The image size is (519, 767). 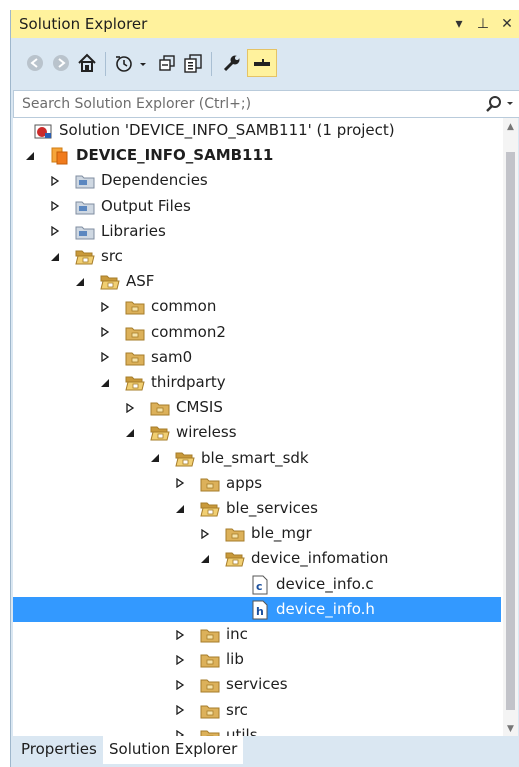 I want to click on tree-item-device-infomation: device_infomation, so click(x=257, y=558).